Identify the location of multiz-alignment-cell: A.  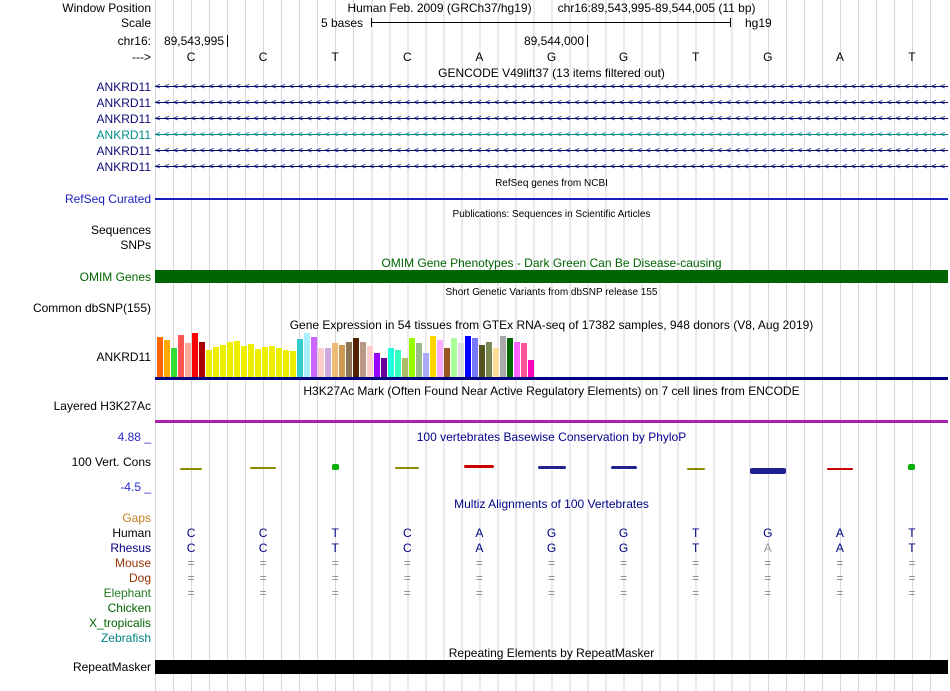
(840, 548).